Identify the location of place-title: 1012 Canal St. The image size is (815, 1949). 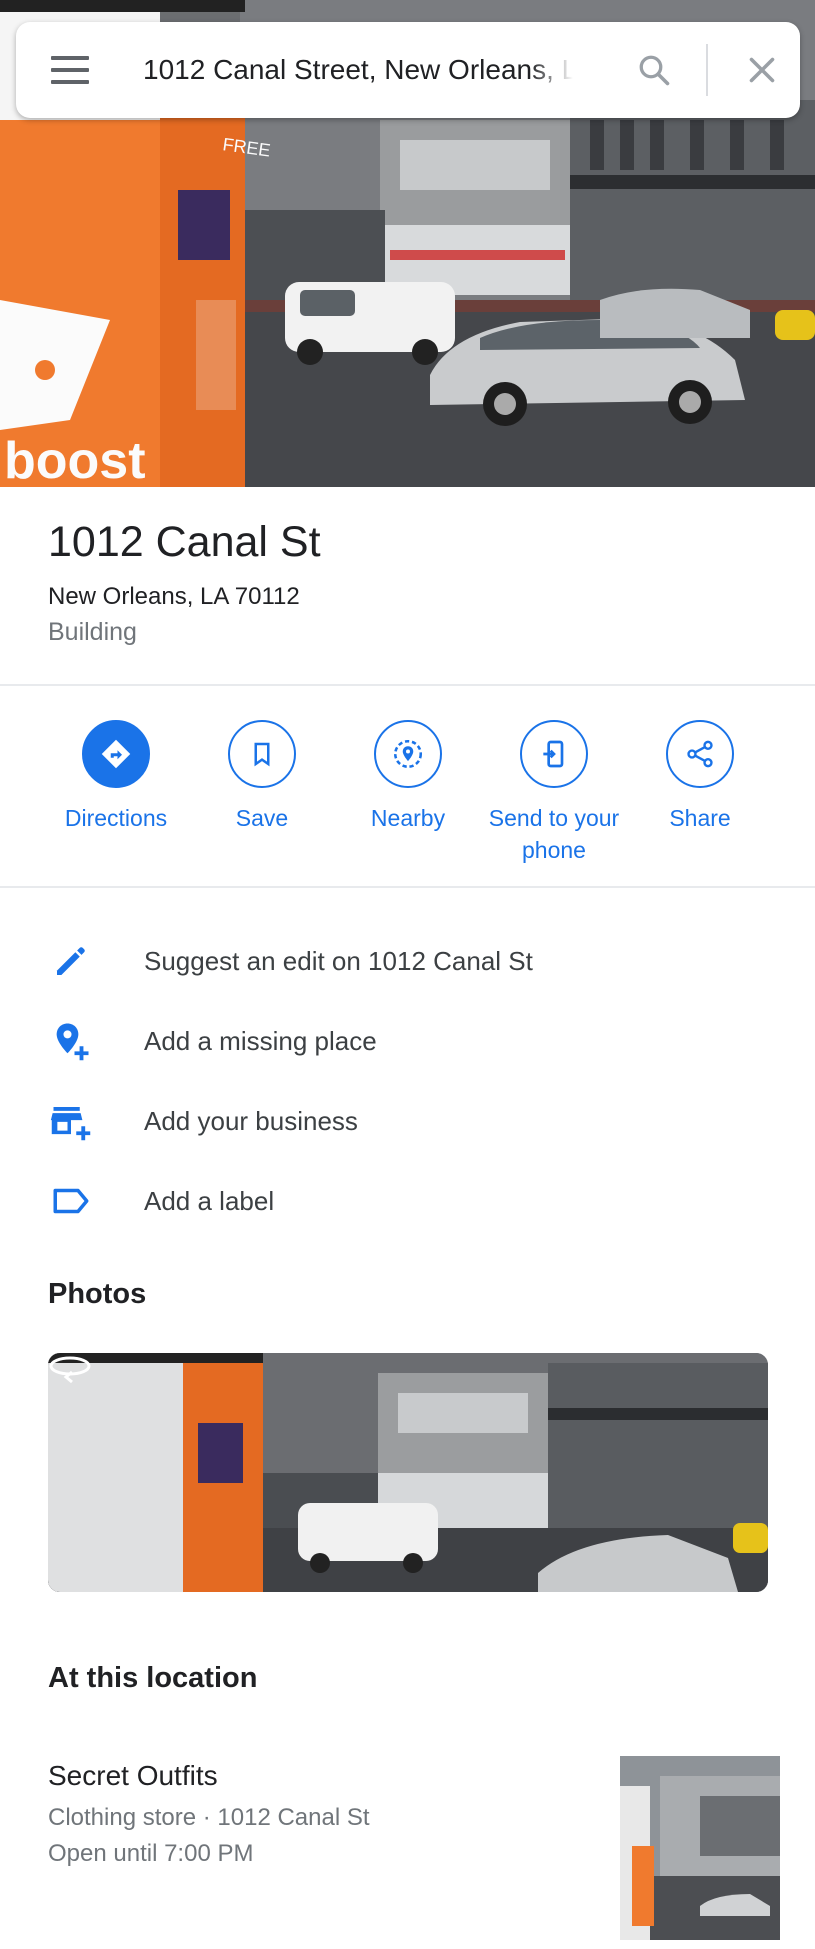
(184, 542).